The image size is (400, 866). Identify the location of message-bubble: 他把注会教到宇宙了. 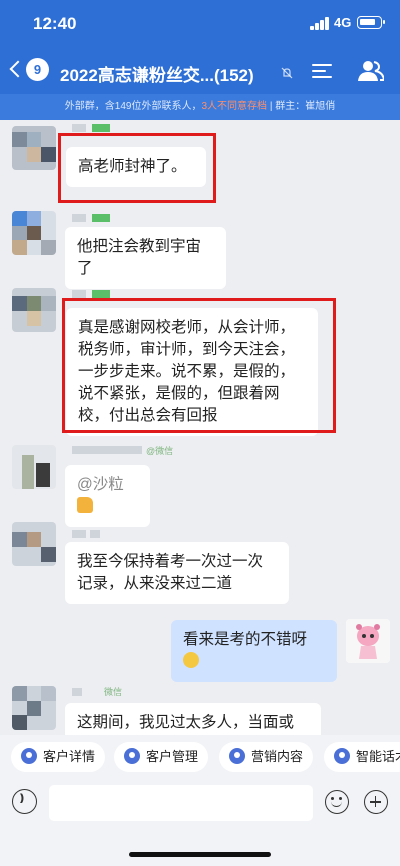
(145, 258).